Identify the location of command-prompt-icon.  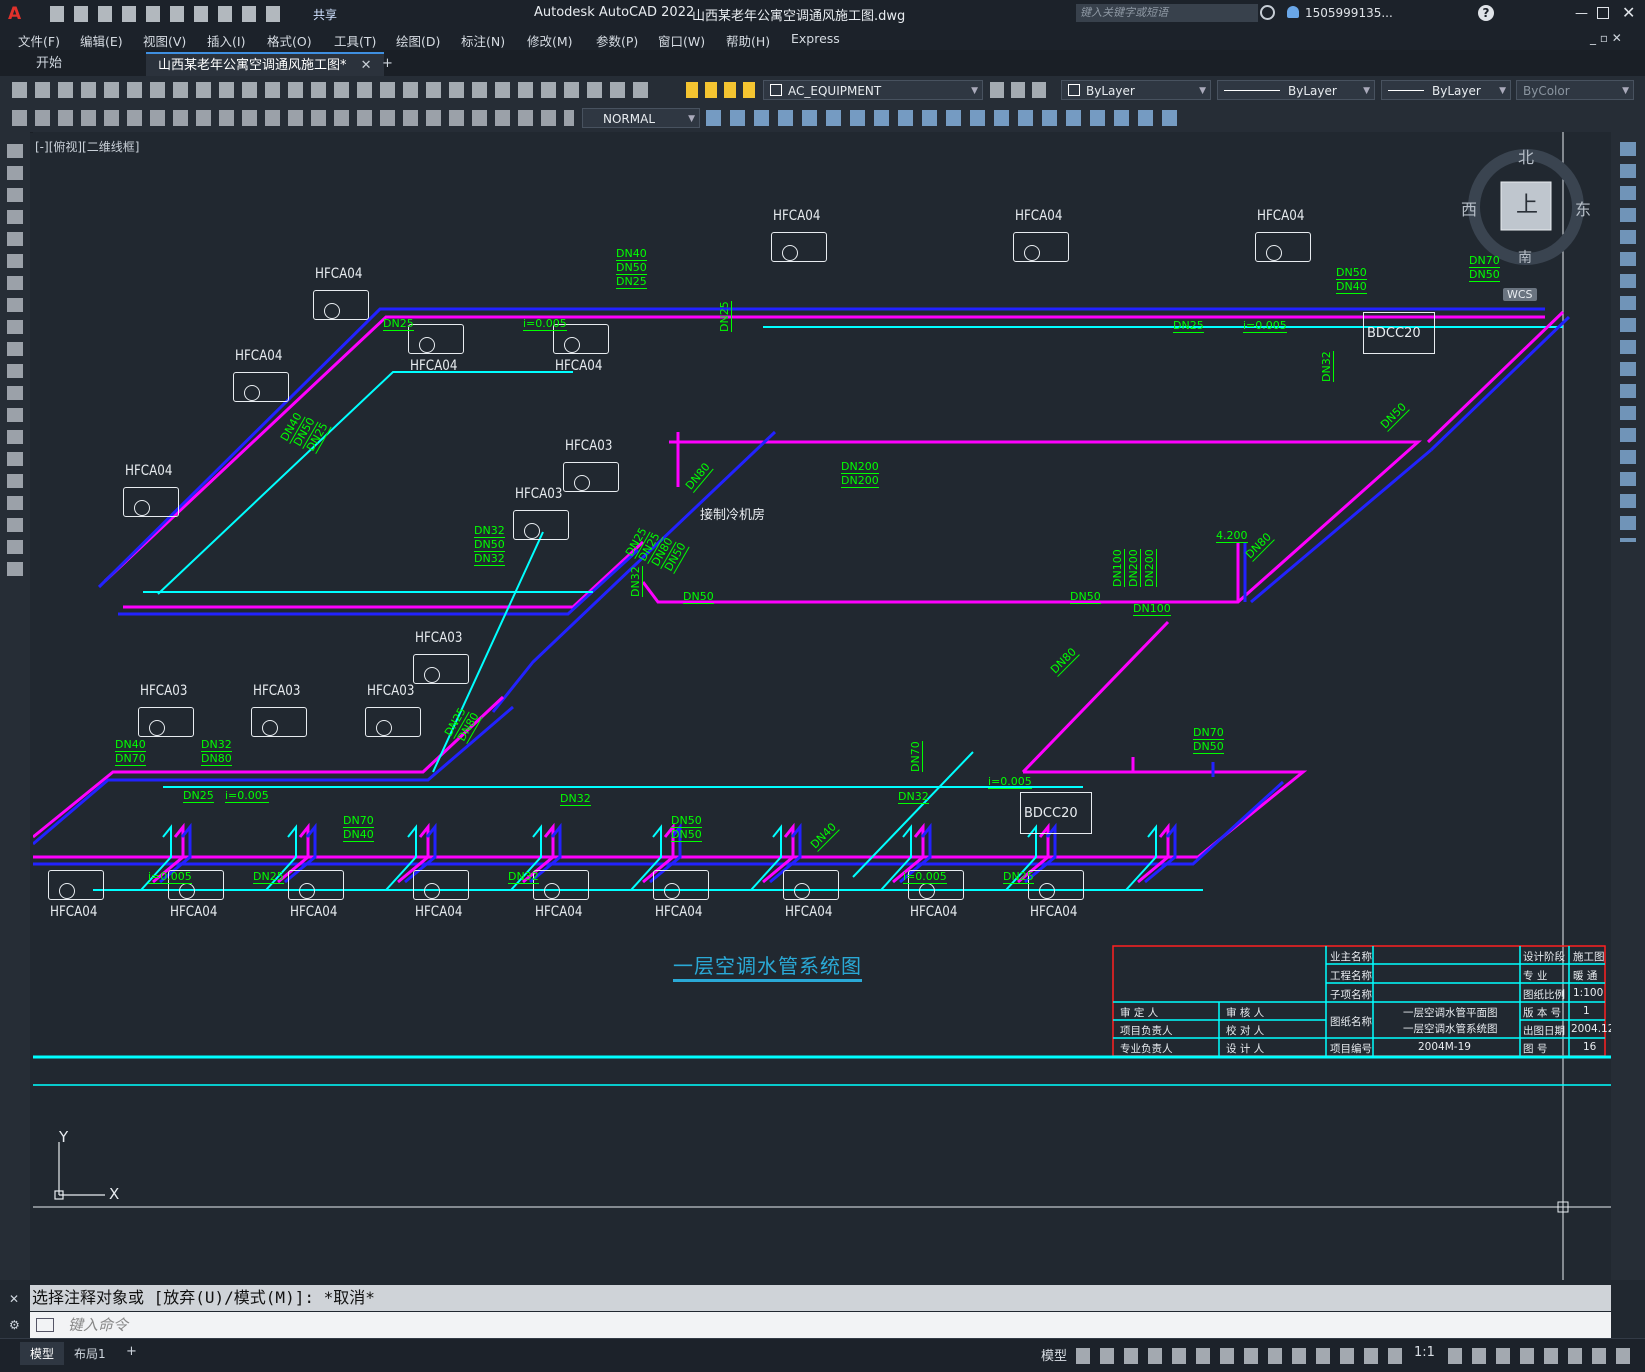
(45, 1325).